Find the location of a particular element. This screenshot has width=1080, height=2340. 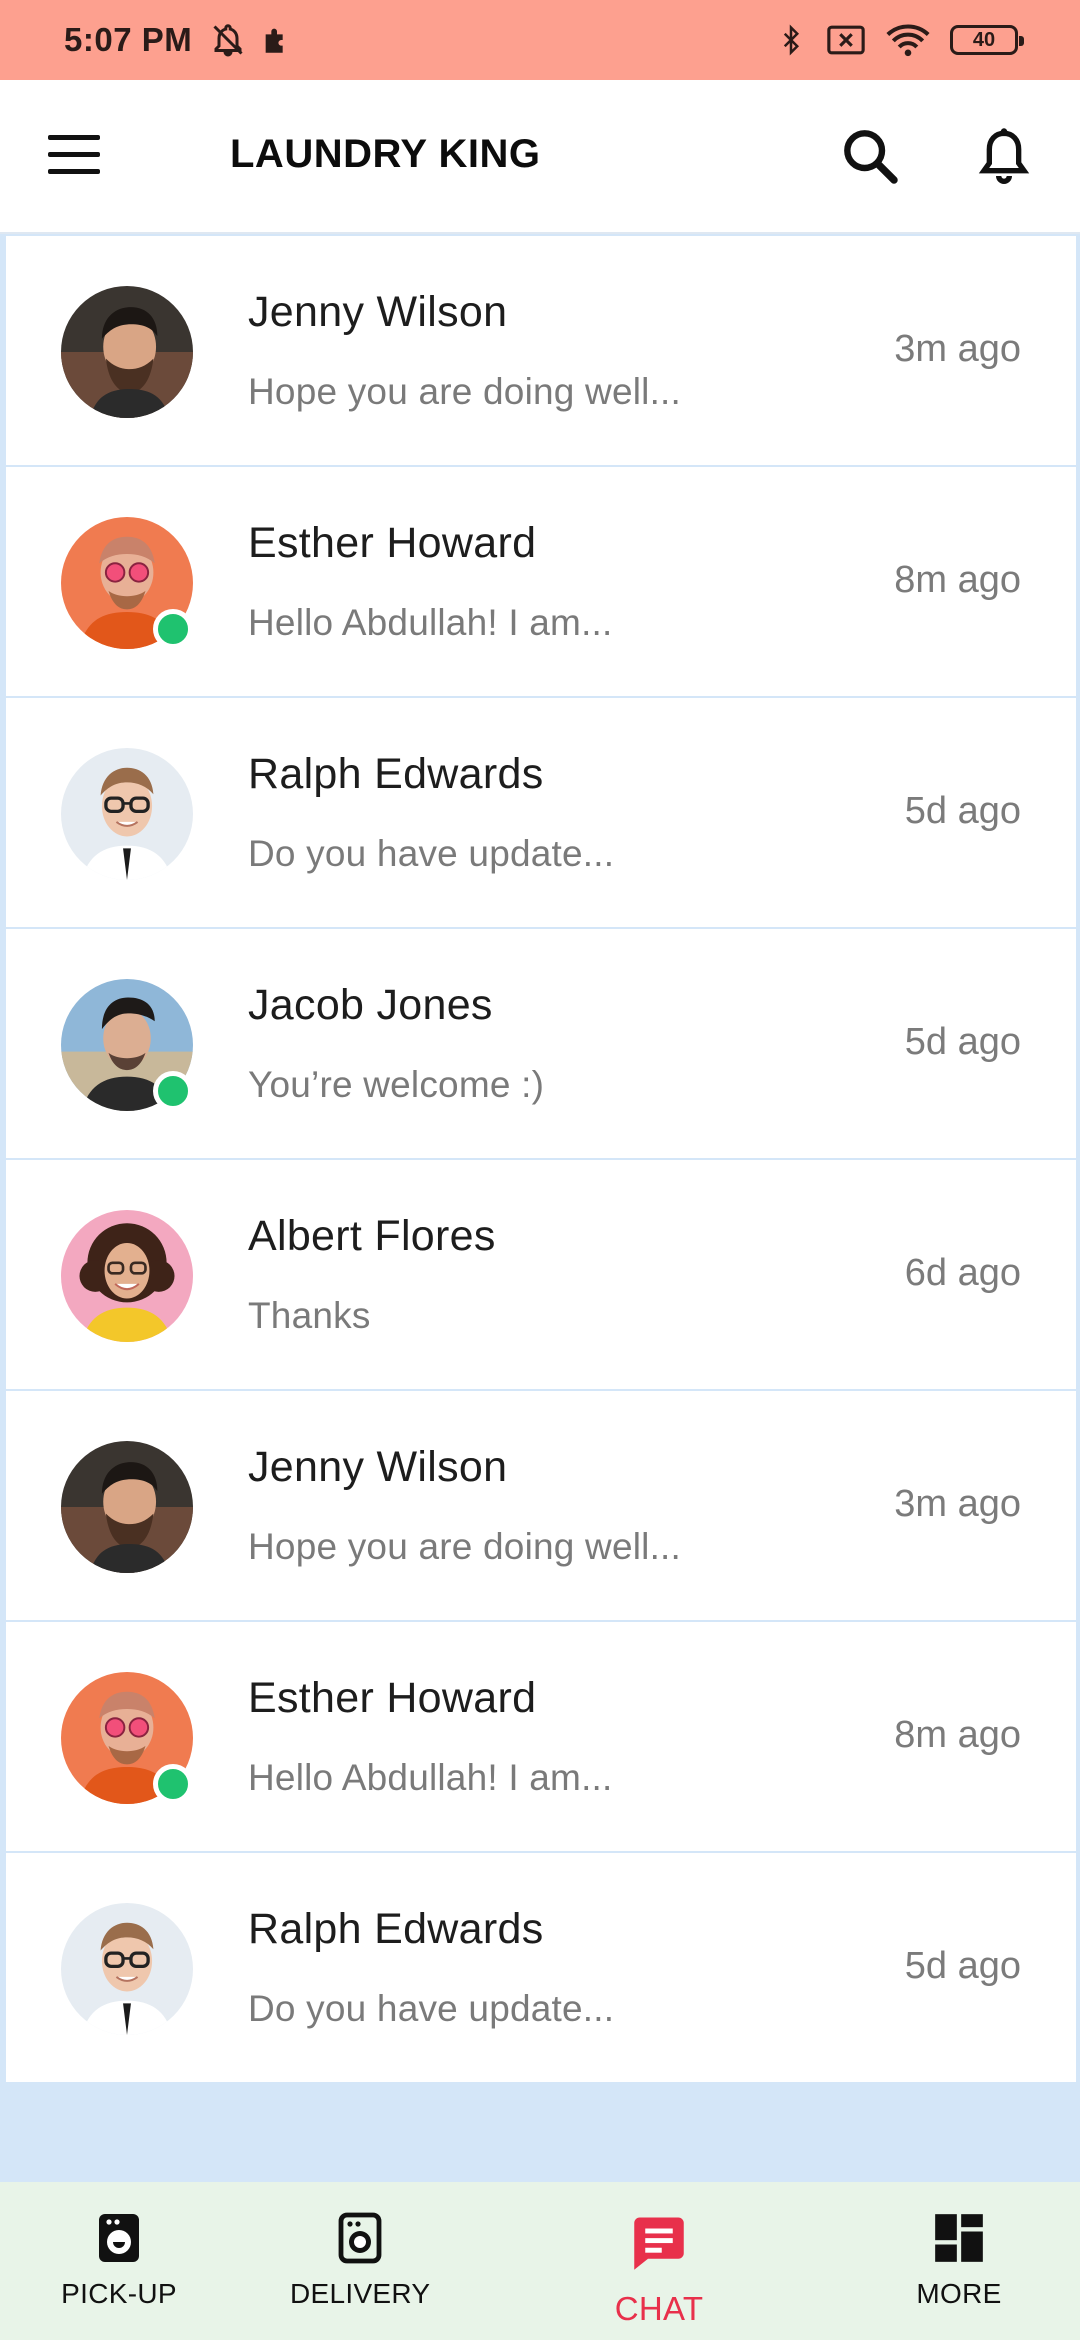

chat-last-message: You’re welcome :) is located at coordinates (396, 1084).